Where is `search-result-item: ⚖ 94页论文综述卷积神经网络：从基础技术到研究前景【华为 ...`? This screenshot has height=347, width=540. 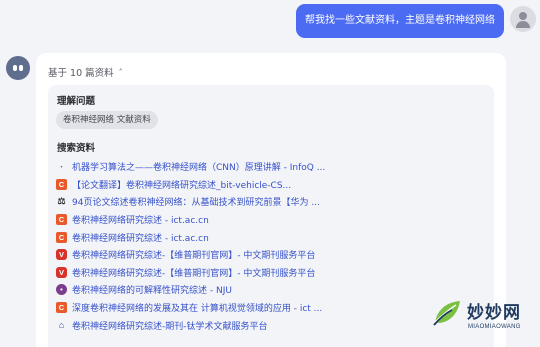 search-result-item: ⚖ 94页论文综述卷积神经网络：从基础技术到研究前景【华为 ... is located at coordinates (271, 202).